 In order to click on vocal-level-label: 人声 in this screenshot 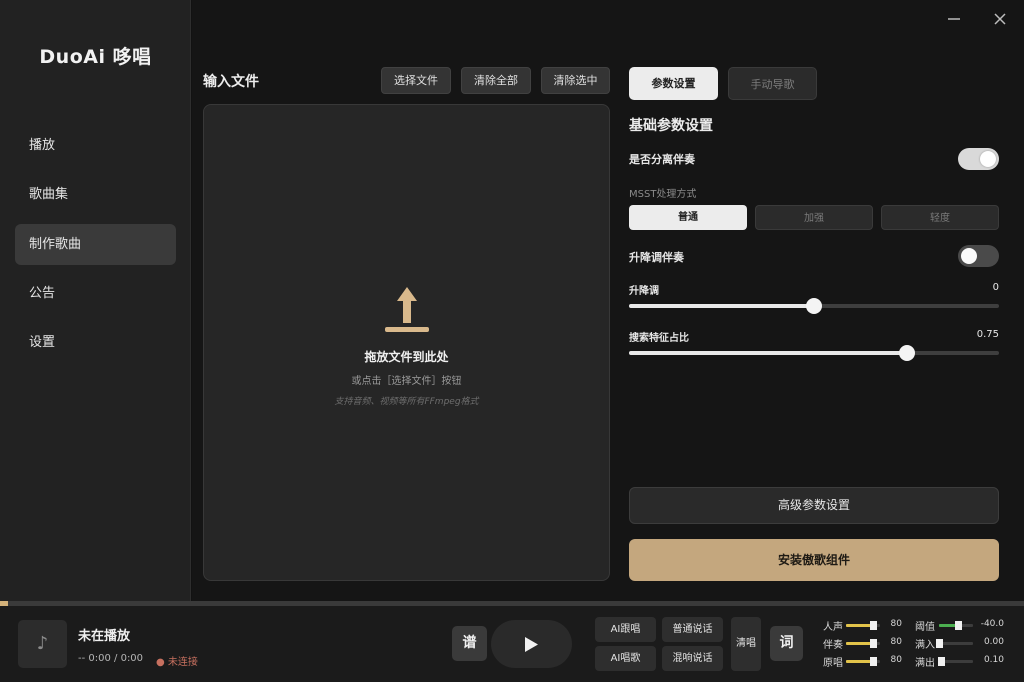, I will do `click(833, 627)`.